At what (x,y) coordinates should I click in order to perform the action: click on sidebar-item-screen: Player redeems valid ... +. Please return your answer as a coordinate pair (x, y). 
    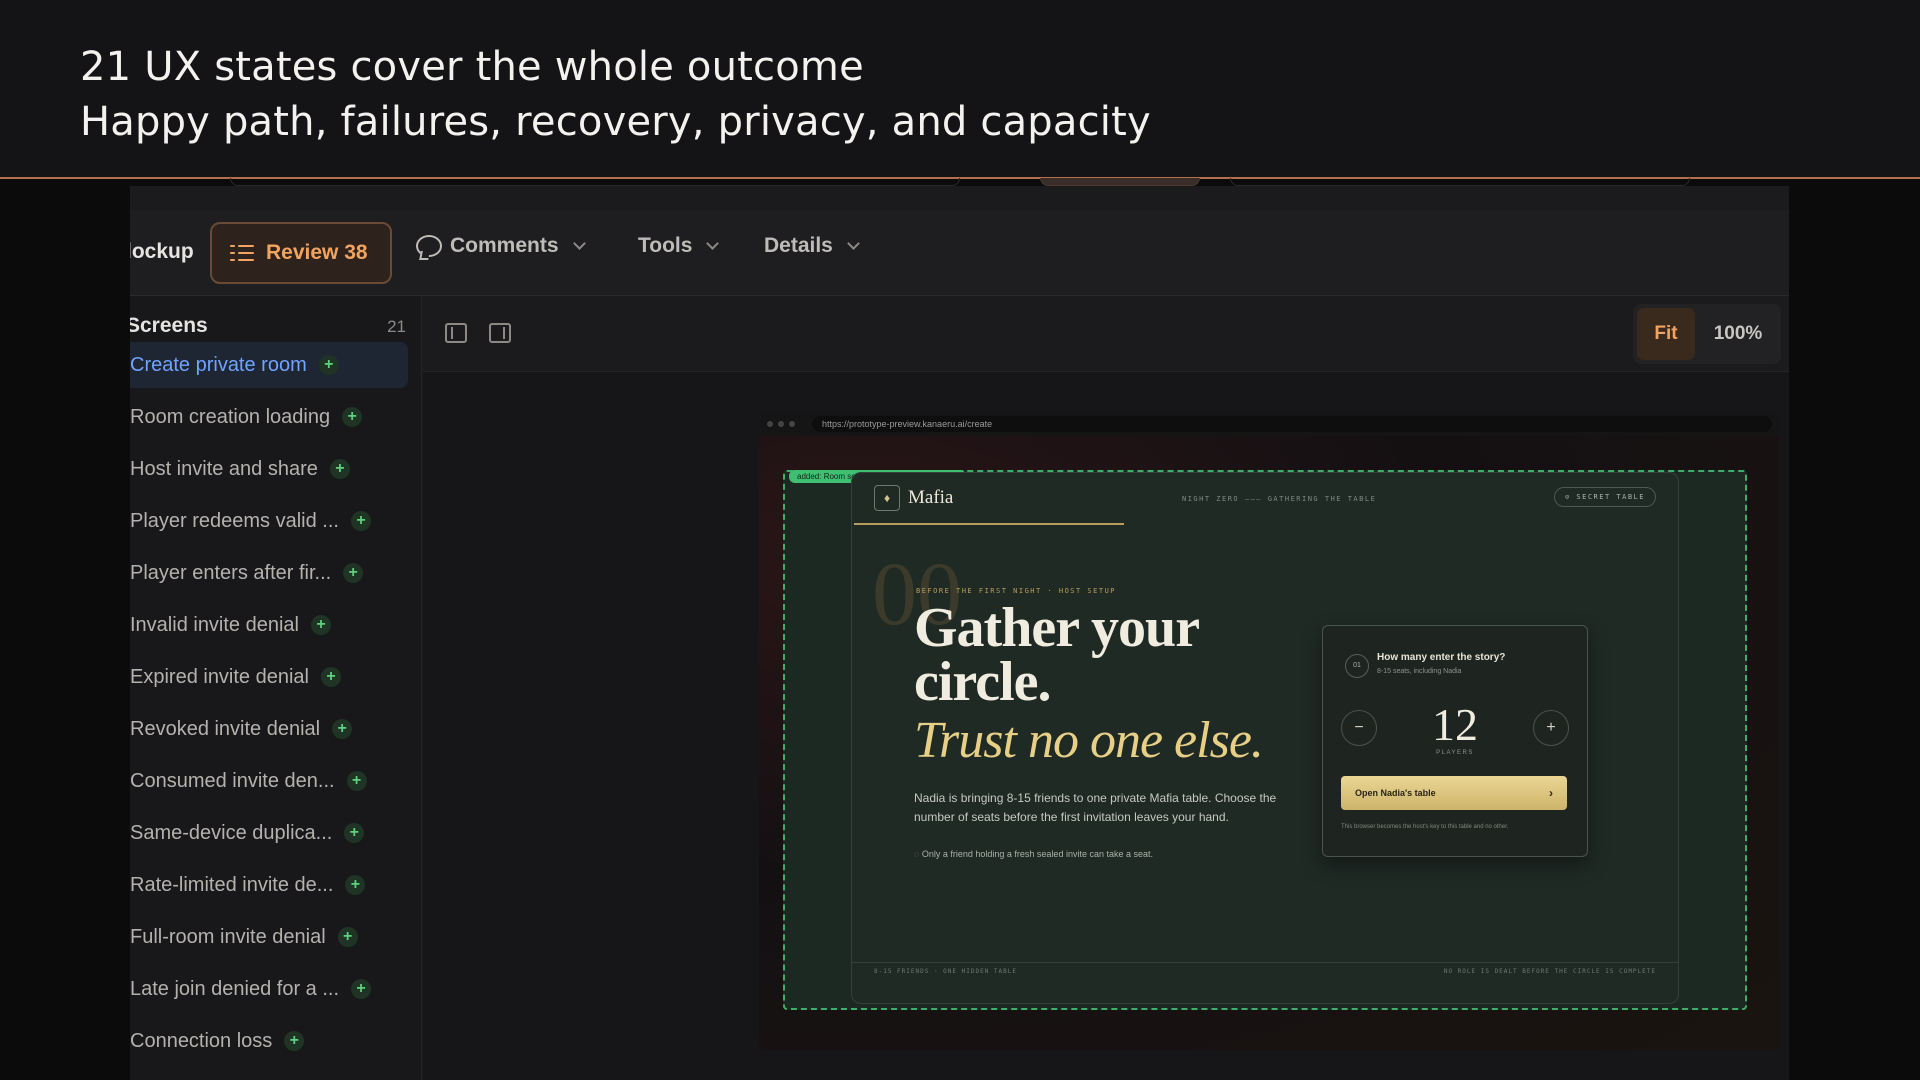
    Looking at the image, I should click on (269, 521).